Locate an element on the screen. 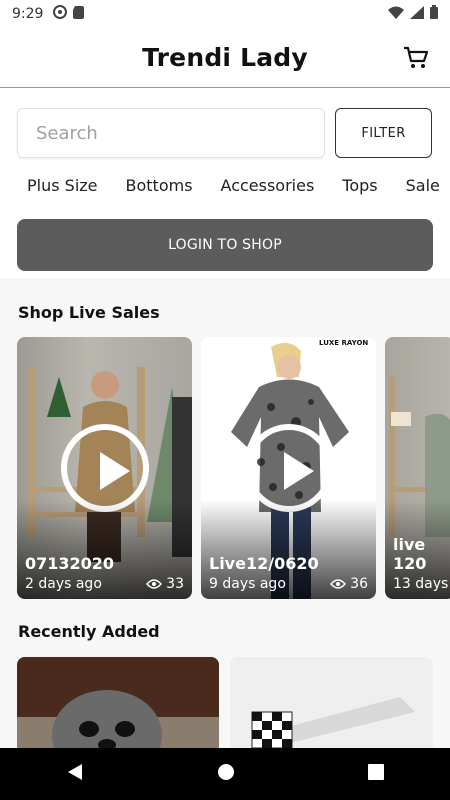  sync-icon is located at coordinates (60, 14).